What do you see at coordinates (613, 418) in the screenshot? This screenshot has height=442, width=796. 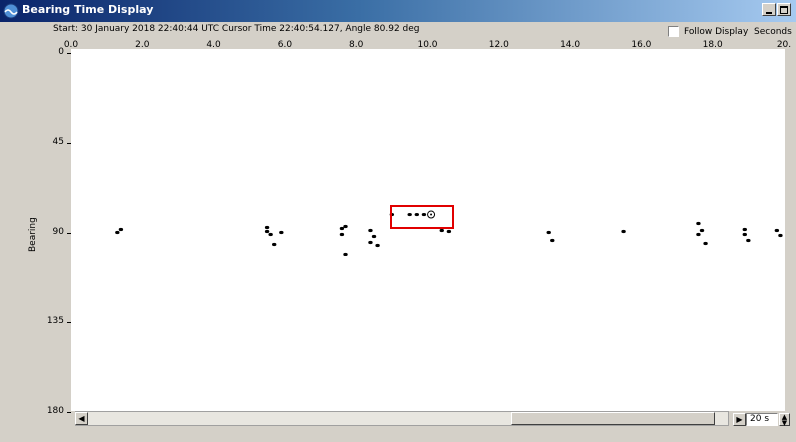 I see `scrollbar-thumb` at bounding box center [613, 418].